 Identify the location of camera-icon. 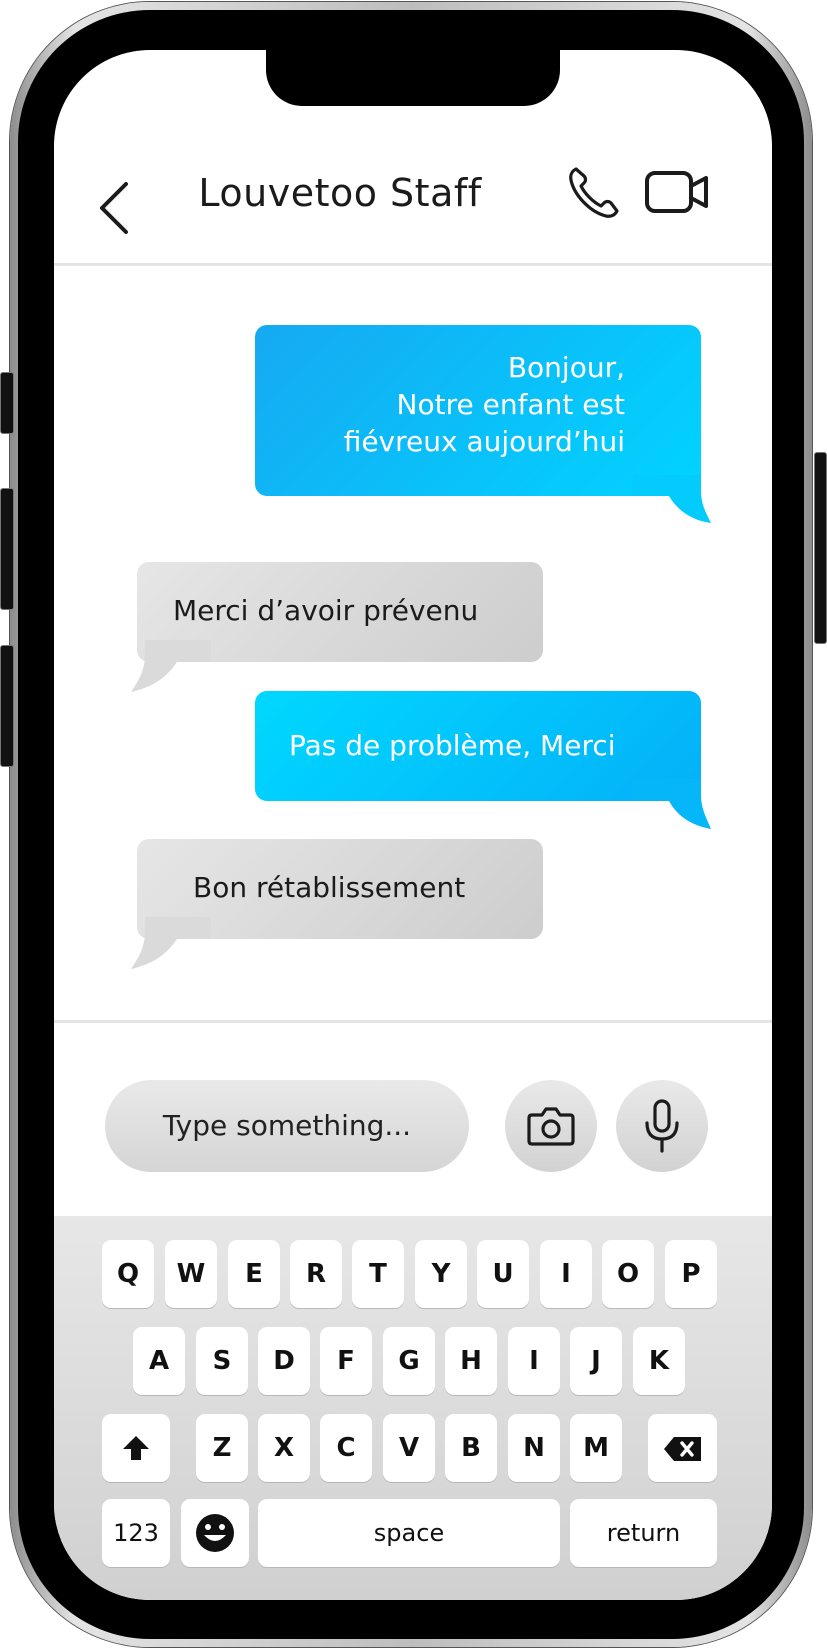
(551, 1126).